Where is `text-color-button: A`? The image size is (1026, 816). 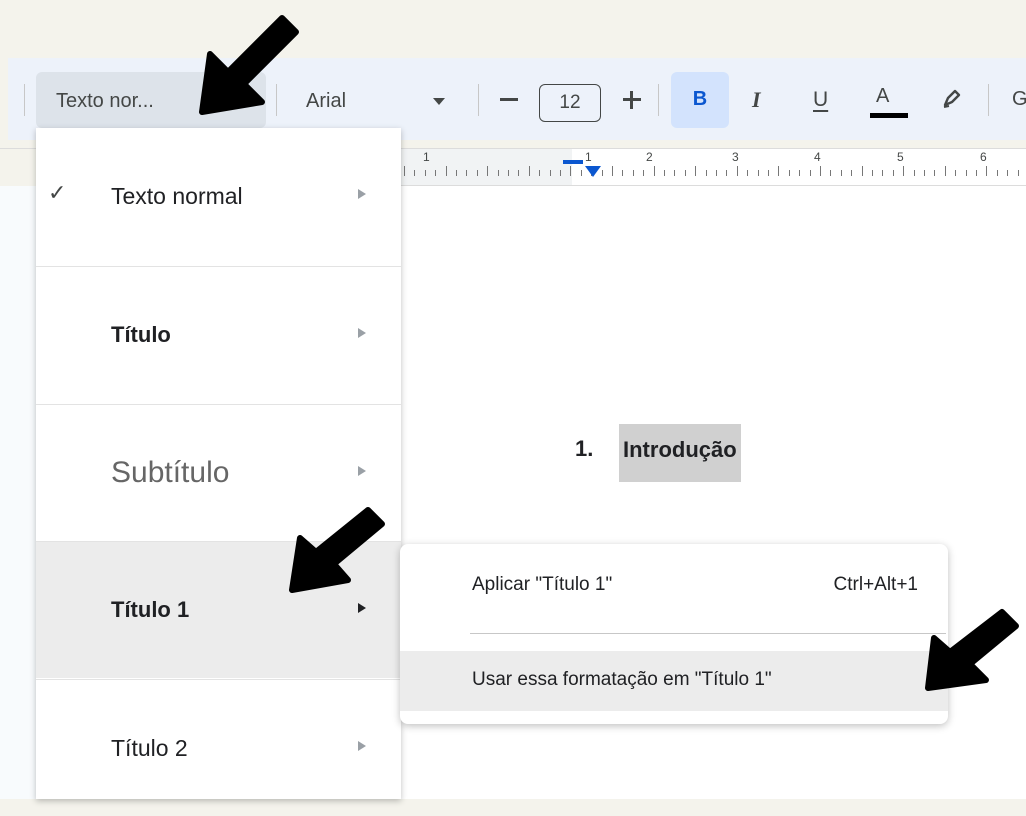
text-color-button: A is located at coordinates (882, 96).